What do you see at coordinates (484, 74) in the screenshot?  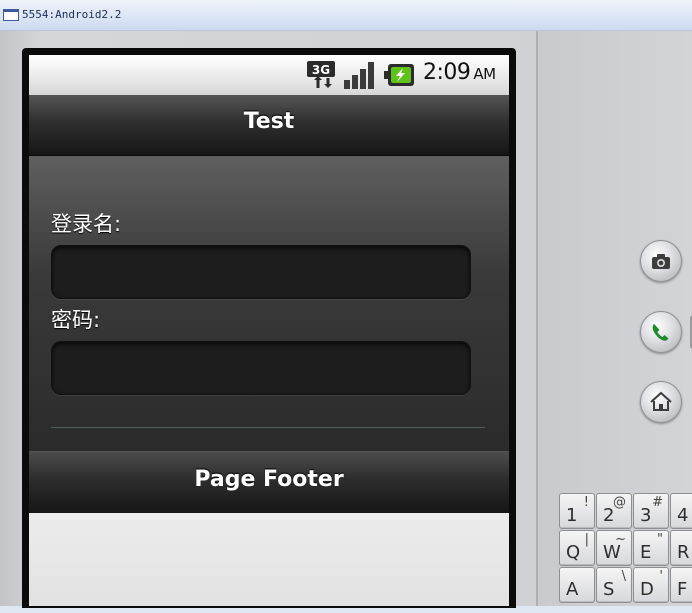 I see `status-ampm: AM` at bounding box center [484, 74].